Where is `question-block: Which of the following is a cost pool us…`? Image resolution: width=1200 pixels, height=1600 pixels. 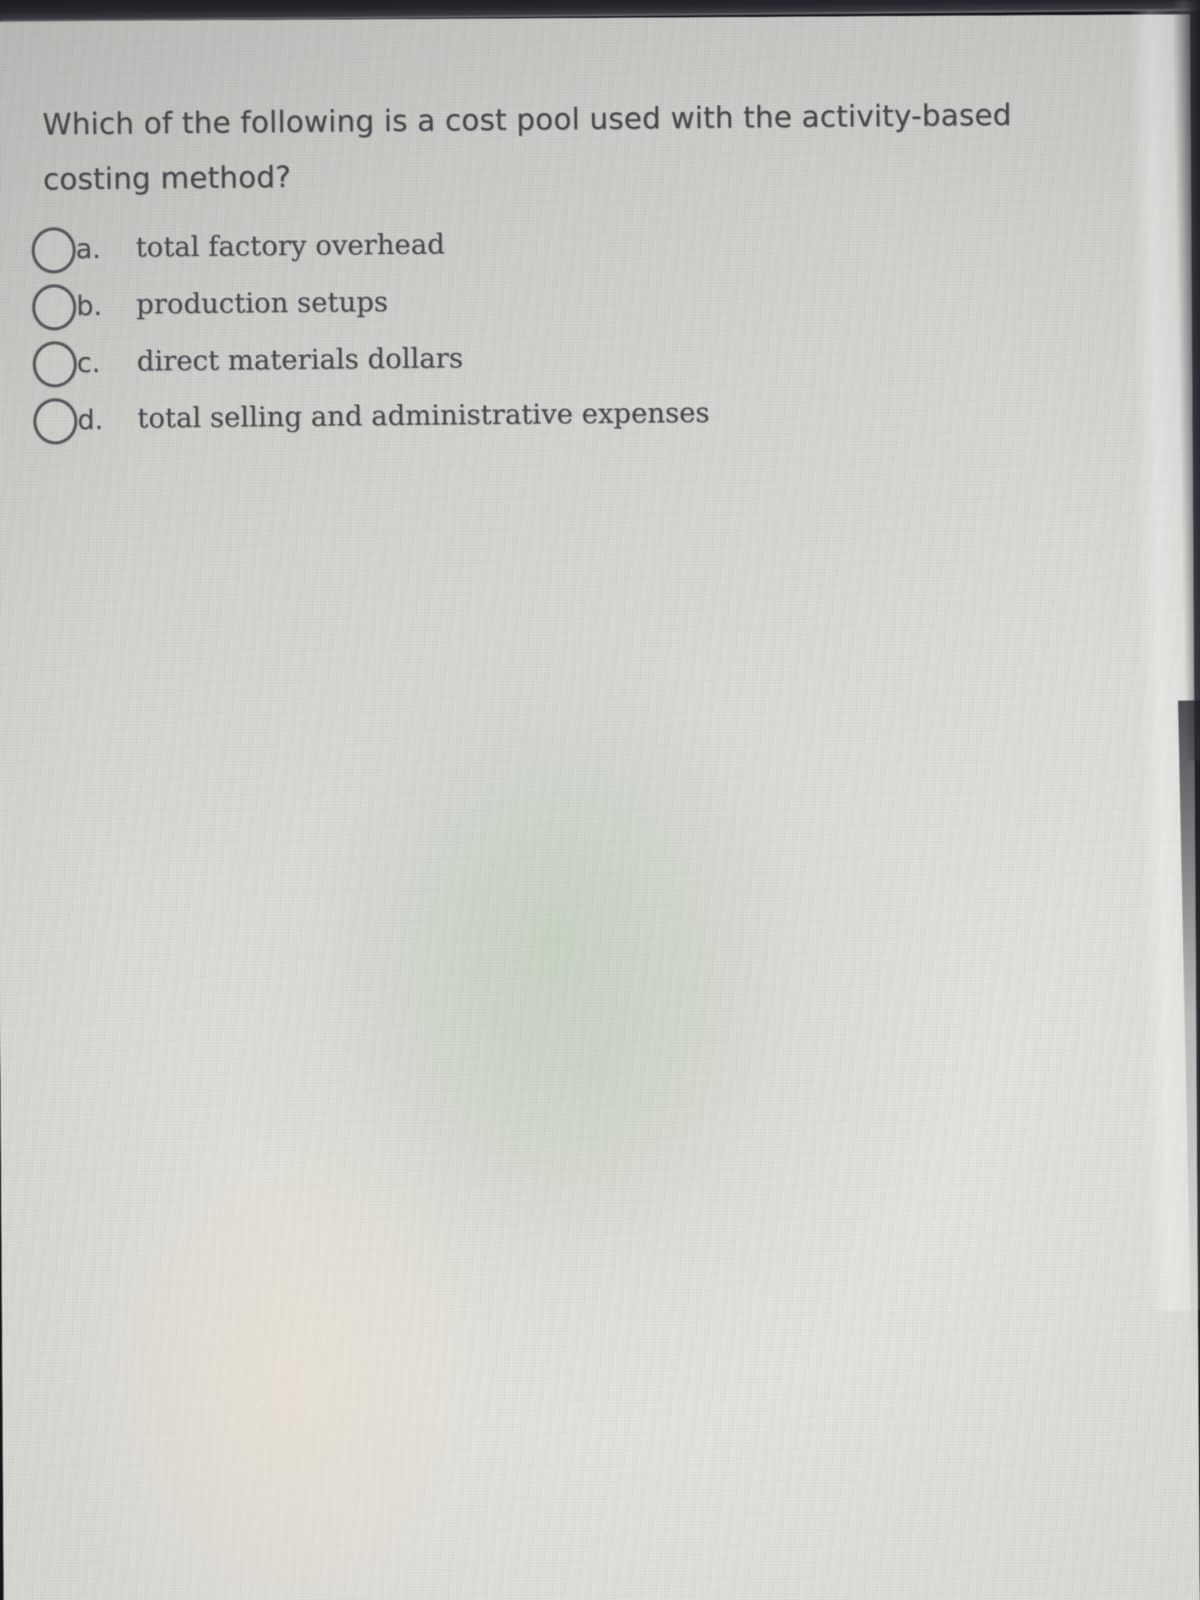 question-block: Which of the following is a cost pool us… is located at coordinates (566, 147).